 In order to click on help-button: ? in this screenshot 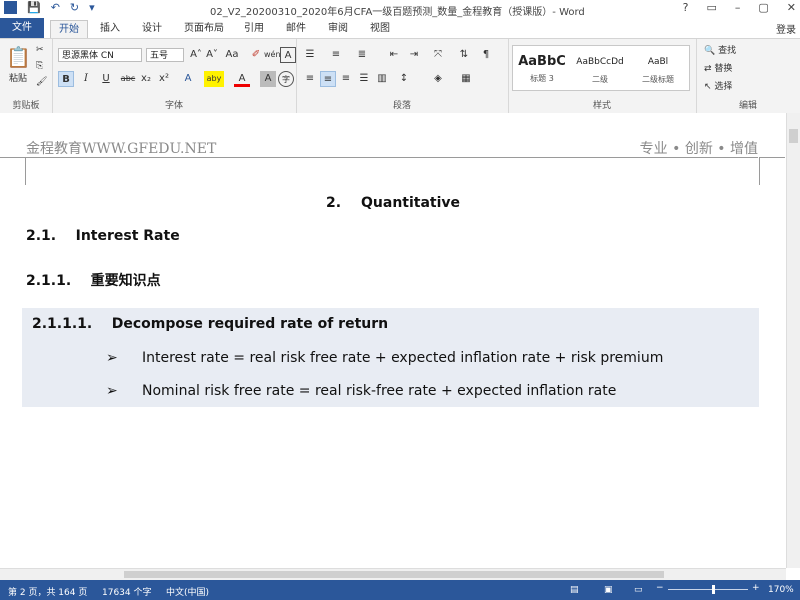, I will do `click(686, 7)`.